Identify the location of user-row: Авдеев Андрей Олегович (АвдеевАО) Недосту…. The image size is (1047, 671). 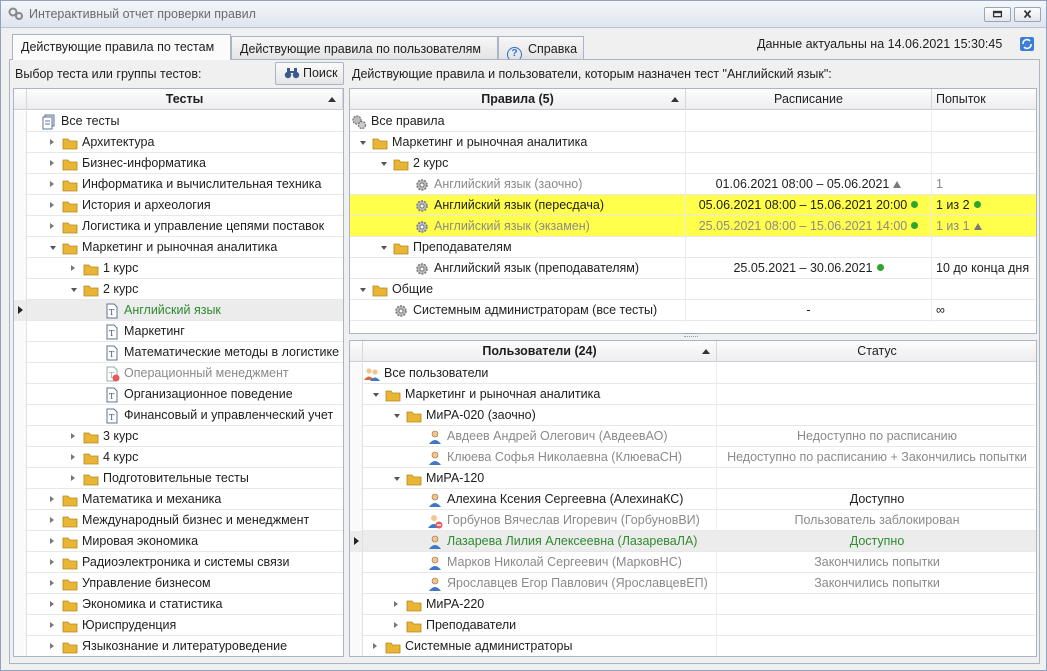
(693, 436).